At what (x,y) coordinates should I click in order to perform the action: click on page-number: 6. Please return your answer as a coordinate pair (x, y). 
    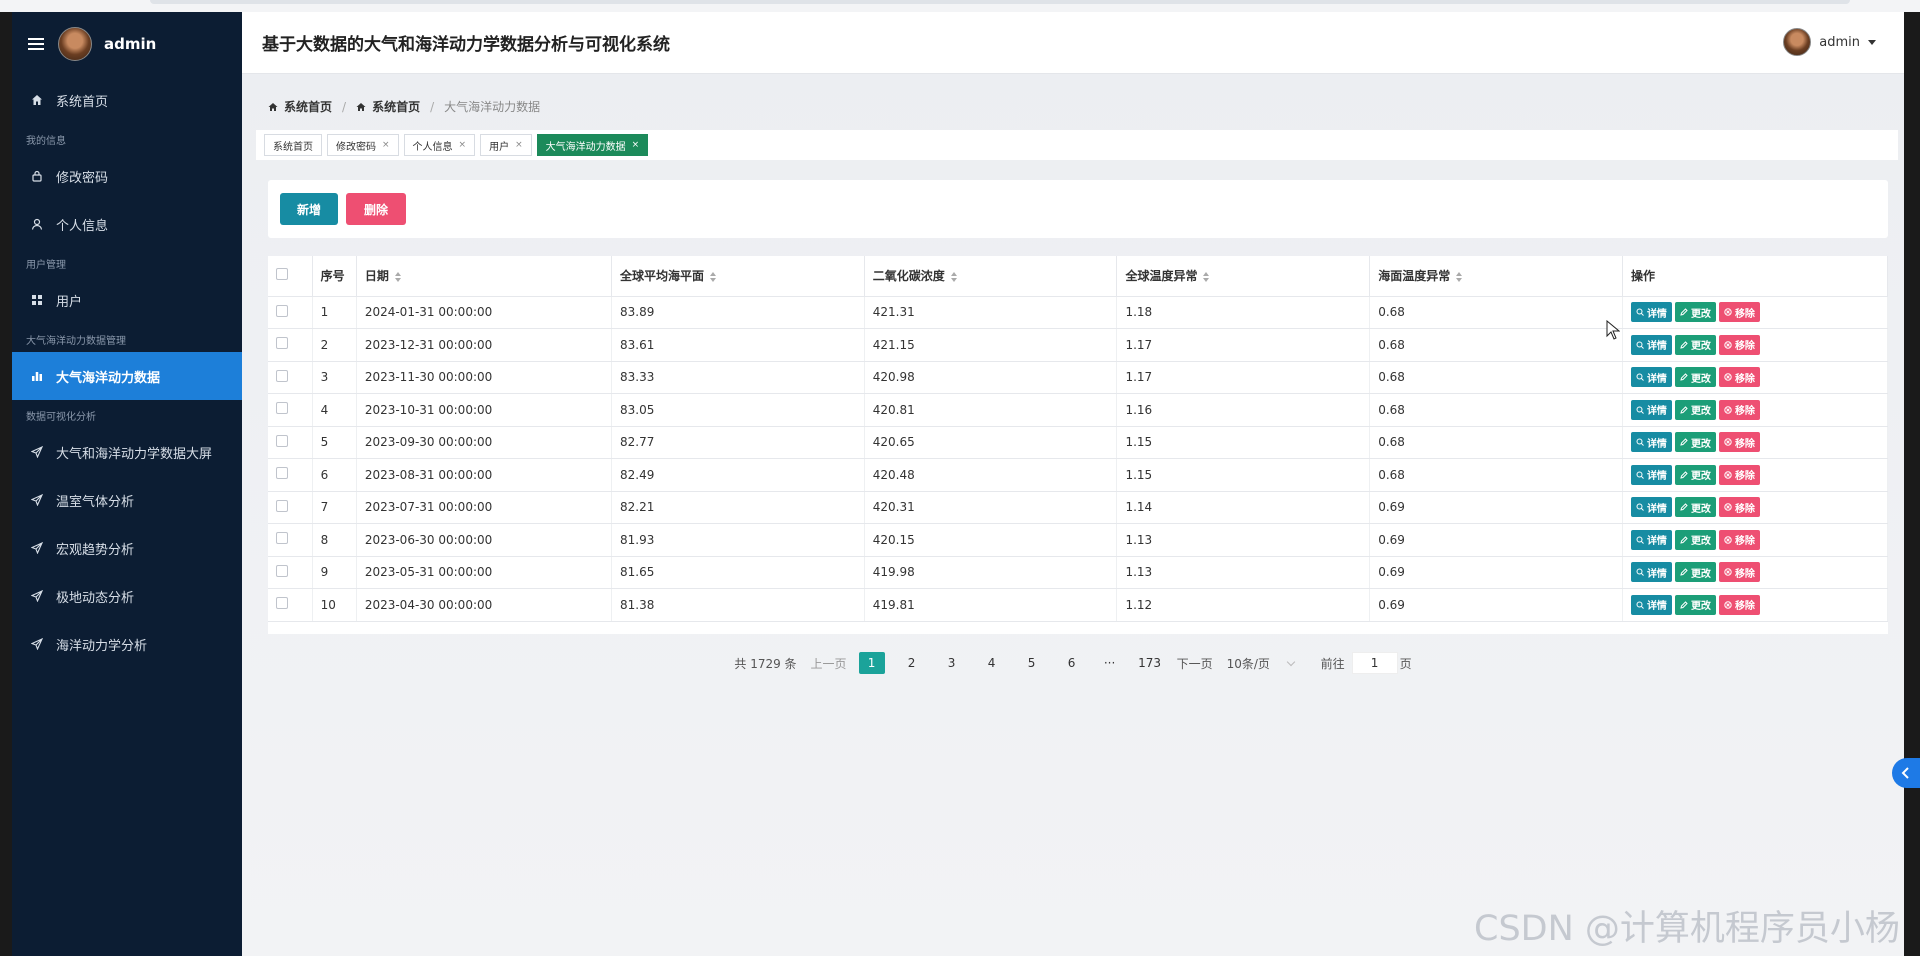
    Looking at the image, I should click on (1072, 663).